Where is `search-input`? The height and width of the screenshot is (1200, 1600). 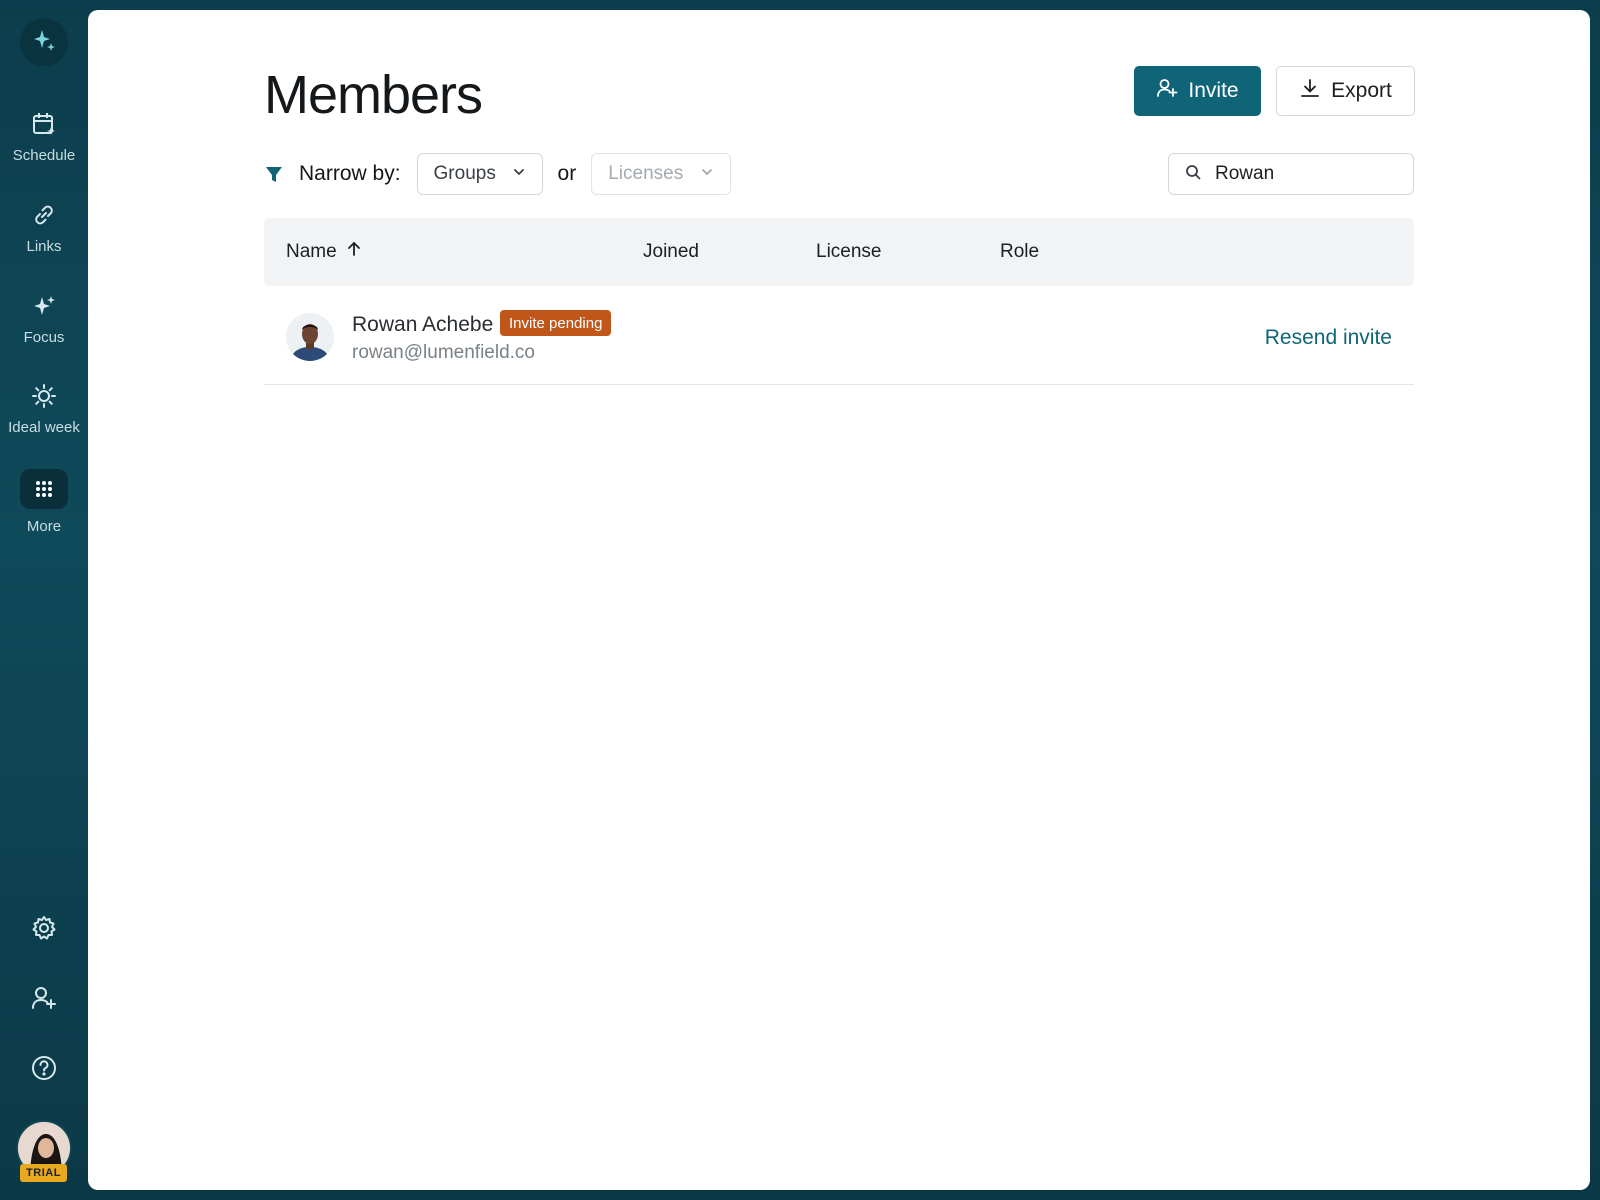 search-input is located at coordinates (1305, 174).